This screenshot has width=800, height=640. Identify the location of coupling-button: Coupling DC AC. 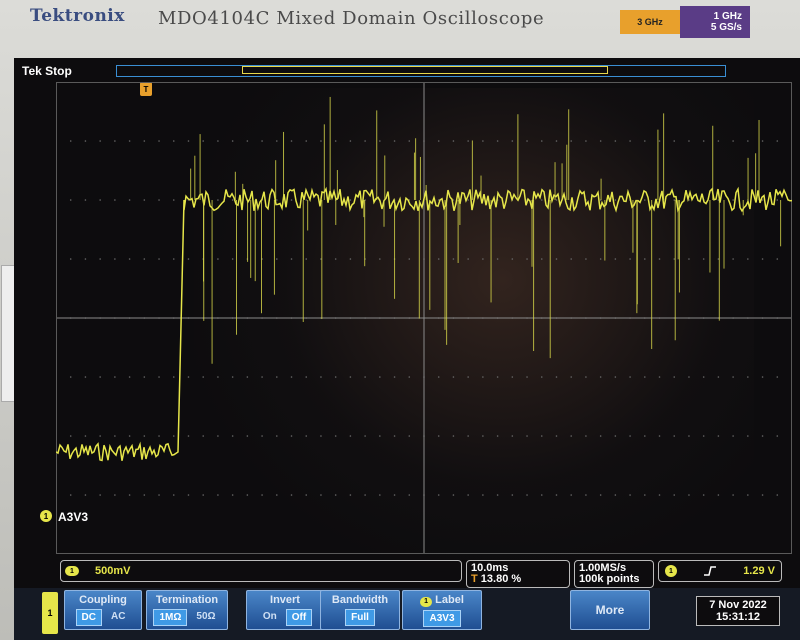
(103, 610).